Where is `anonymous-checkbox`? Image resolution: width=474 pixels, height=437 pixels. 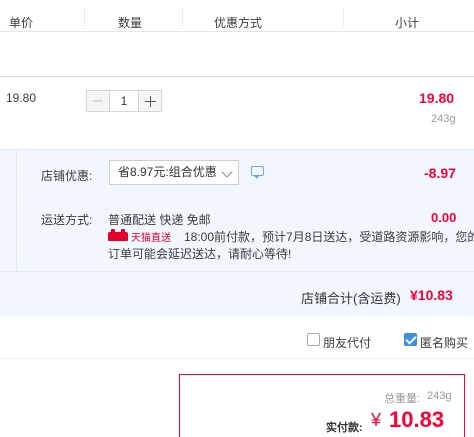 anonymous-checkbox is located at coordinates (410, 339).